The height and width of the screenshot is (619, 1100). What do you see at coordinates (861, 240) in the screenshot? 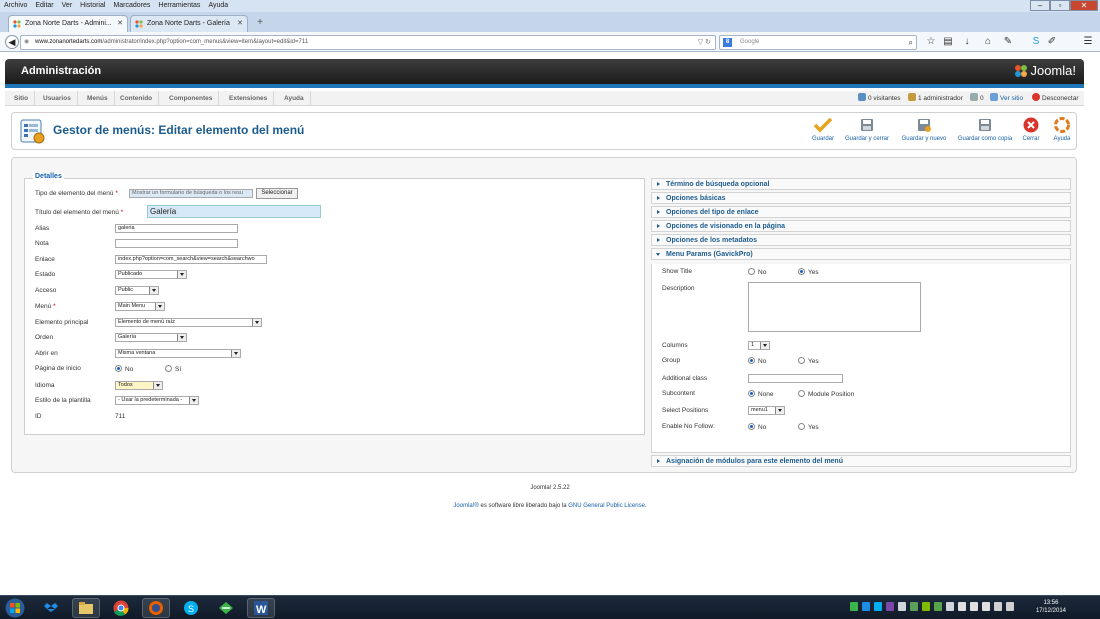
I see `accordion-metadata-options: Opciones de los metadatos` at bounding box center [861, 240].